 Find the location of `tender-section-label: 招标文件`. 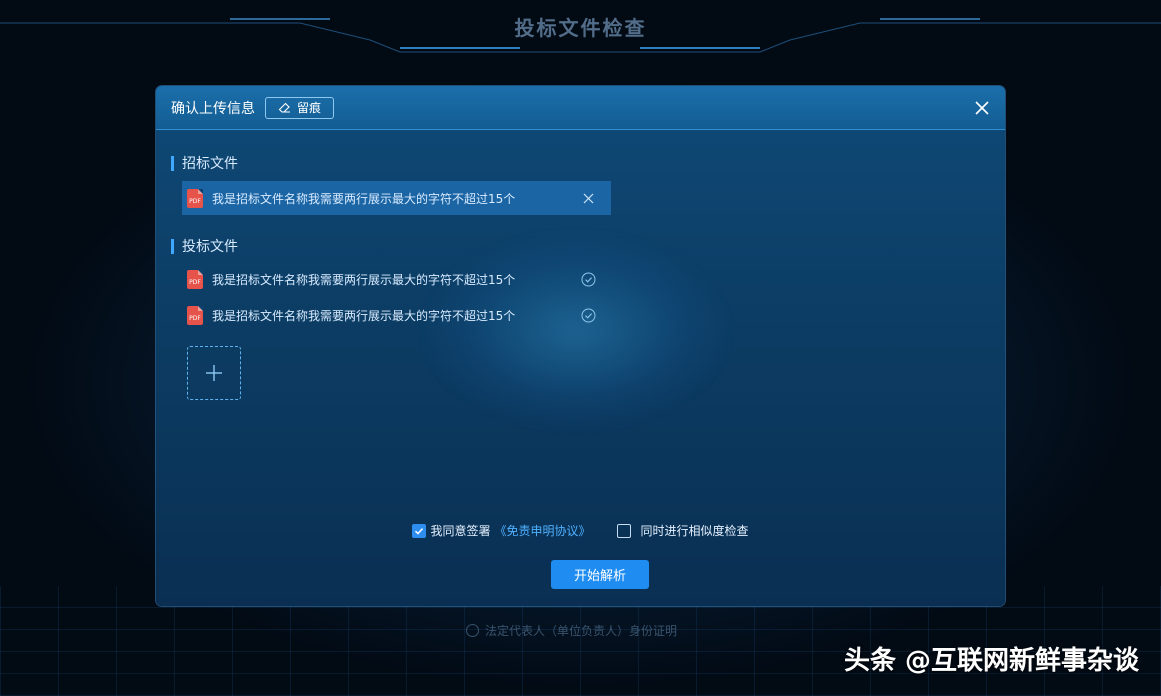

tender-section-label: 招标文件 is located at coordinates (210, 164).